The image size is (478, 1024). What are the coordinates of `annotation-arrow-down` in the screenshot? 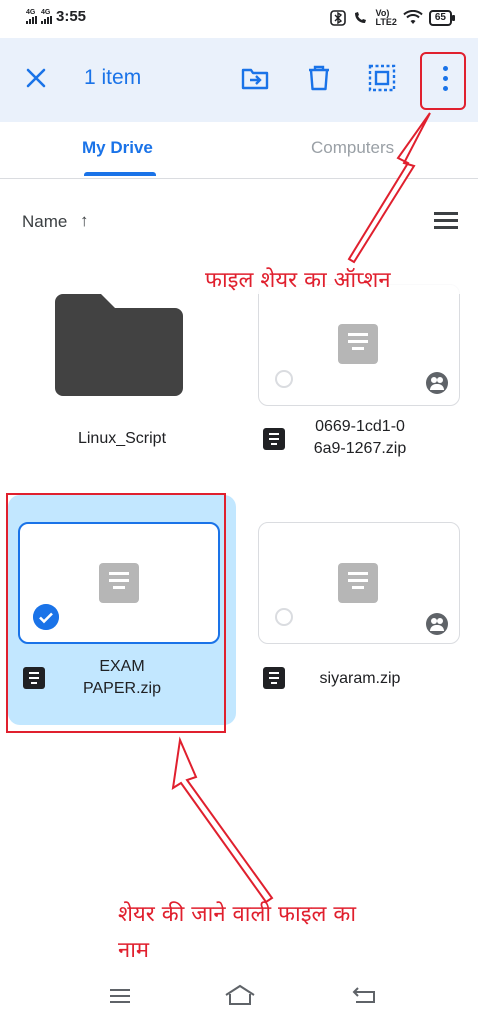 It's located at (222, 820).